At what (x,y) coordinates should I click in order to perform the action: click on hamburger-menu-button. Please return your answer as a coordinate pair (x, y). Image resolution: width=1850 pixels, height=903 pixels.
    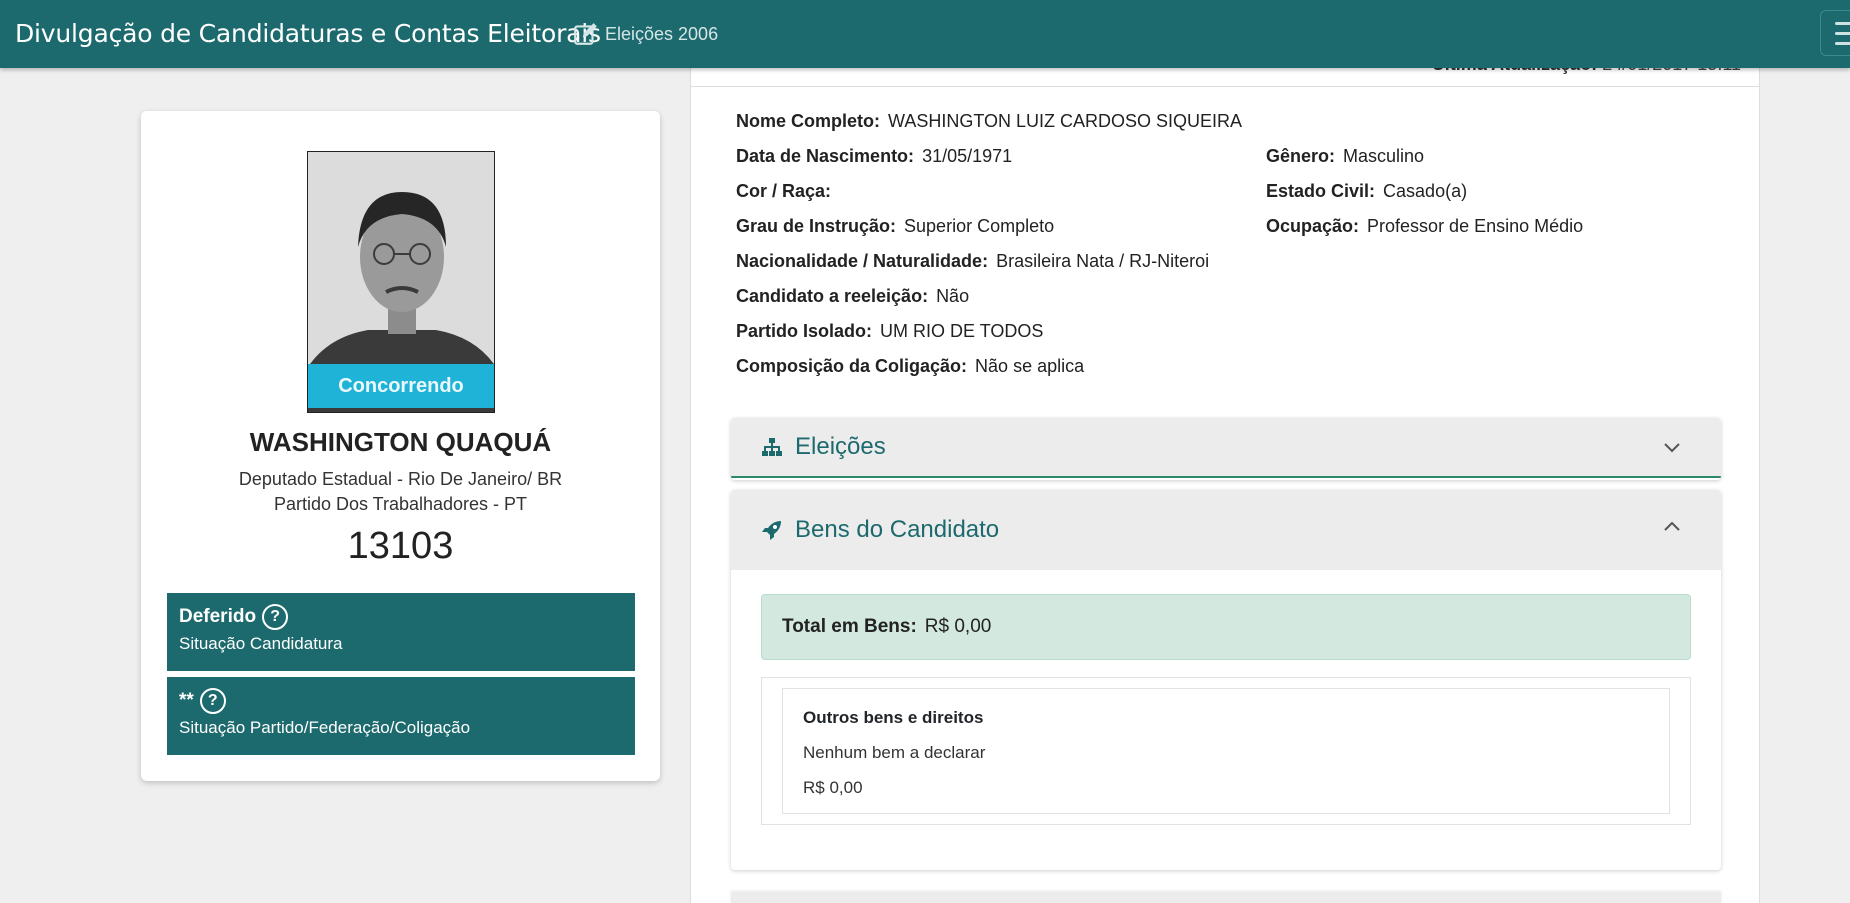
    Looking at the image, I should click on (1835, 33).